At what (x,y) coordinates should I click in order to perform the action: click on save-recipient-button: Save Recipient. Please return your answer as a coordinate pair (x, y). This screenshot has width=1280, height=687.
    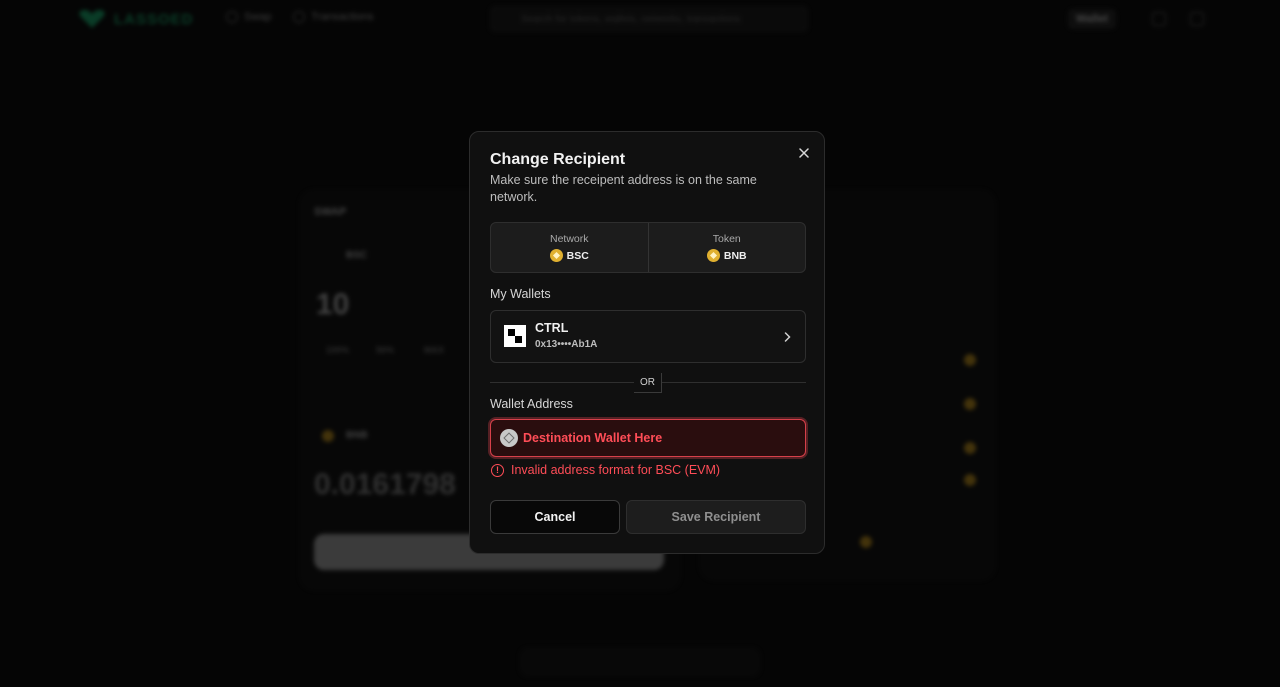
    Looking at the image, I should click on (716, 517).